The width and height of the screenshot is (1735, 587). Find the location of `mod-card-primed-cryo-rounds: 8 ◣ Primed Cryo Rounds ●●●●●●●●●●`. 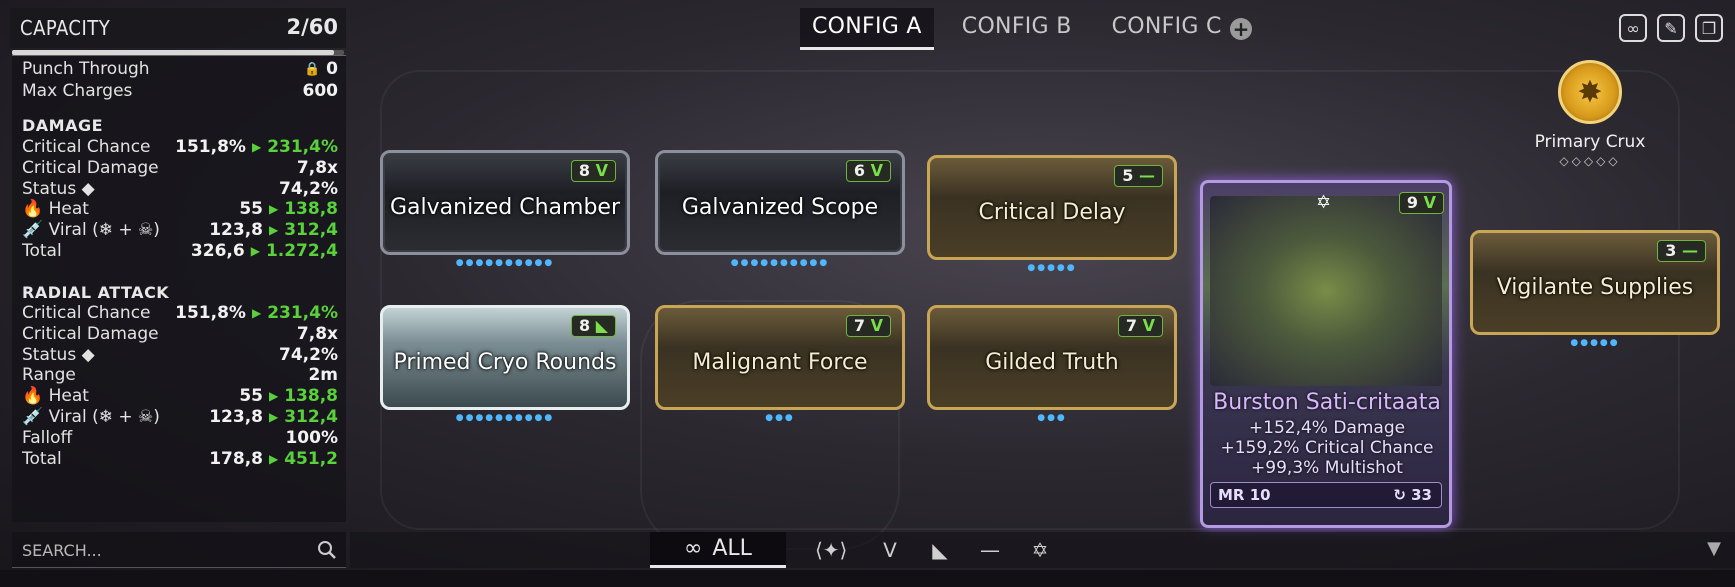

mod-card-primed-cryo-rounds: 8 ◣ Primed Cryo Rounds ●●●●●●●●●● is located at coordinates (505, 360).